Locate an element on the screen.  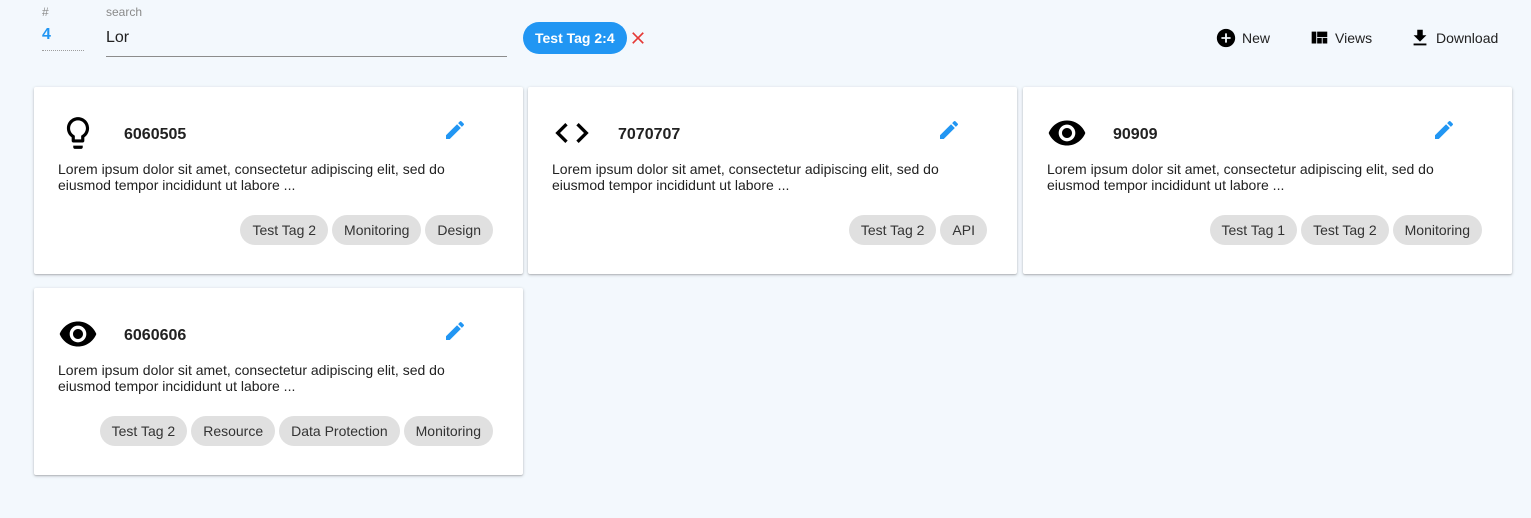
tag-chip: Resource is located at coordinates (233, 431).